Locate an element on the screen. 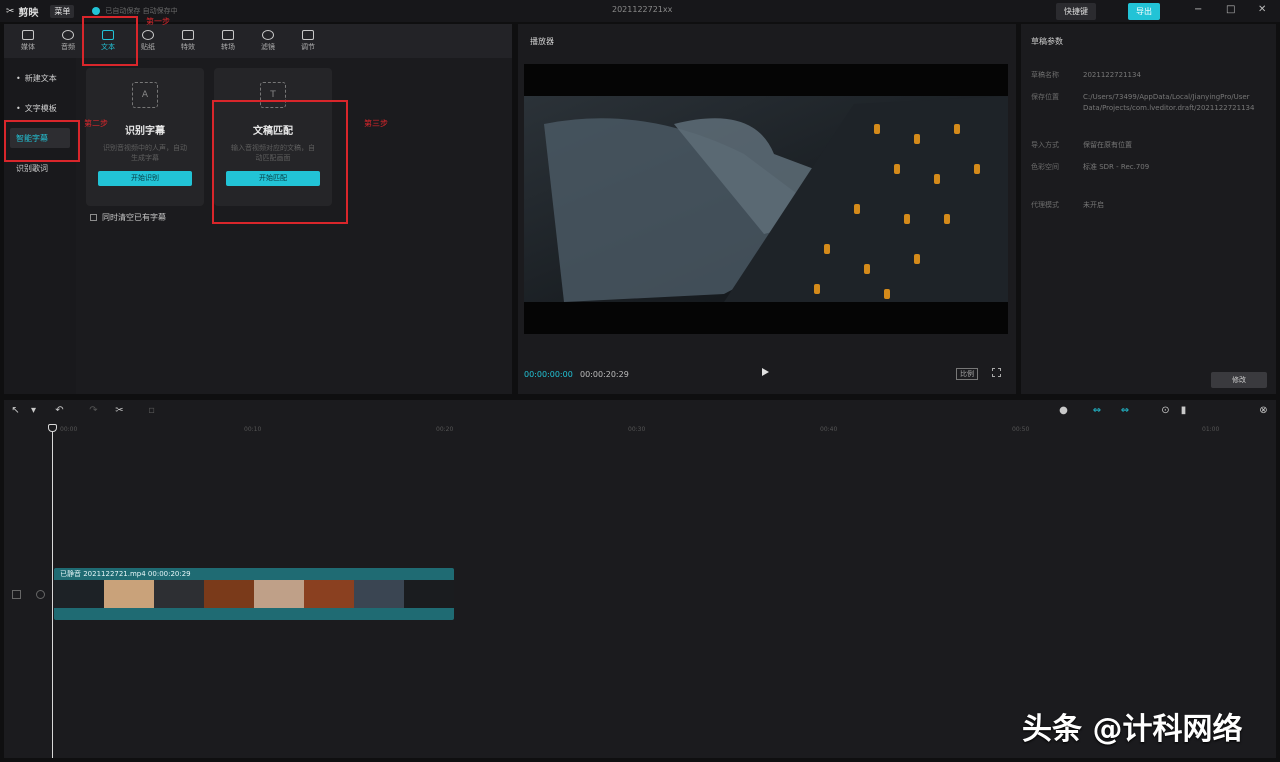  main-track-magnet-icon: ⇔ is located at coordinates (1097, 410).